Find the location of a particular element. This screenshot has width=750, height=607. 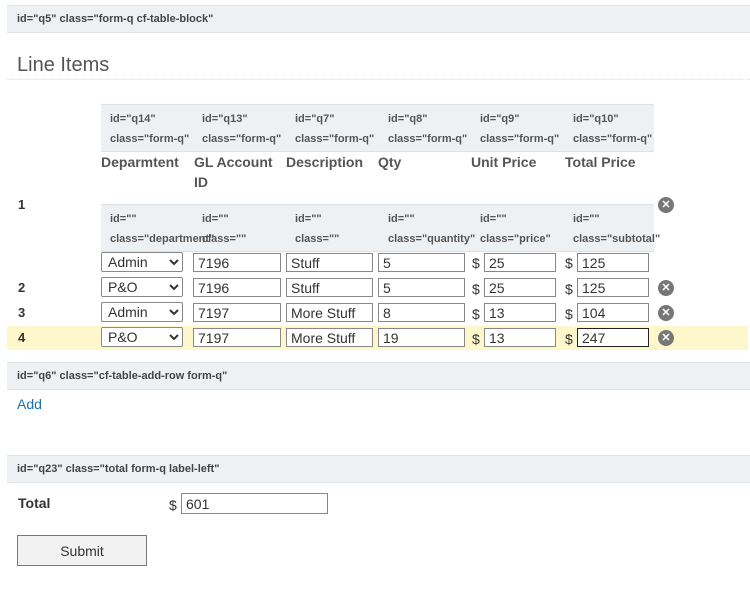

col-id-label: id="q8" is located at coordinates (408, 119).